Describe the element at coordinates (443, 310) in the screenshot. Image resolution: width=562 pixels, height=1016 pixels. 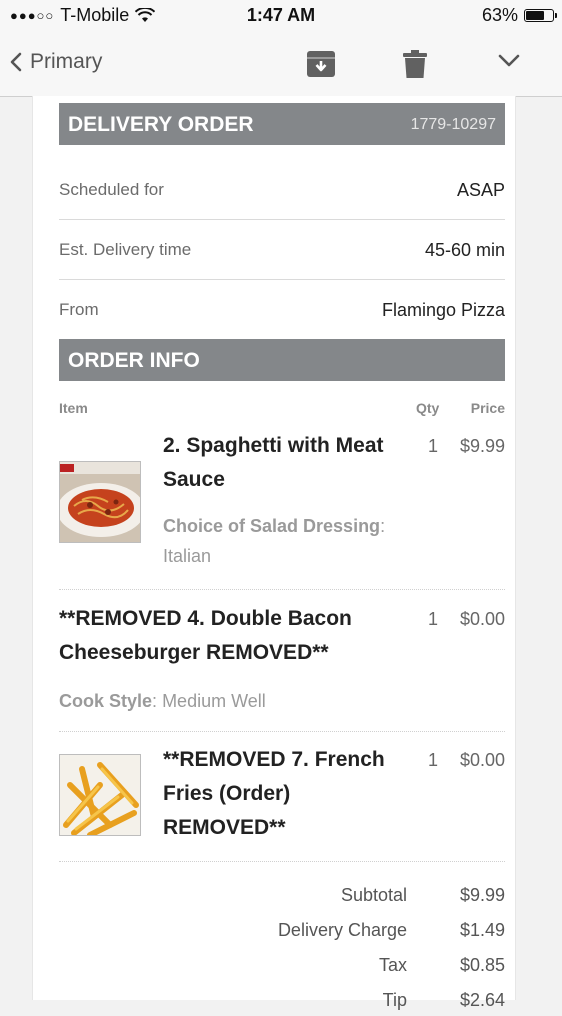
I see `row-value: Flamingo Pizza` at that location.